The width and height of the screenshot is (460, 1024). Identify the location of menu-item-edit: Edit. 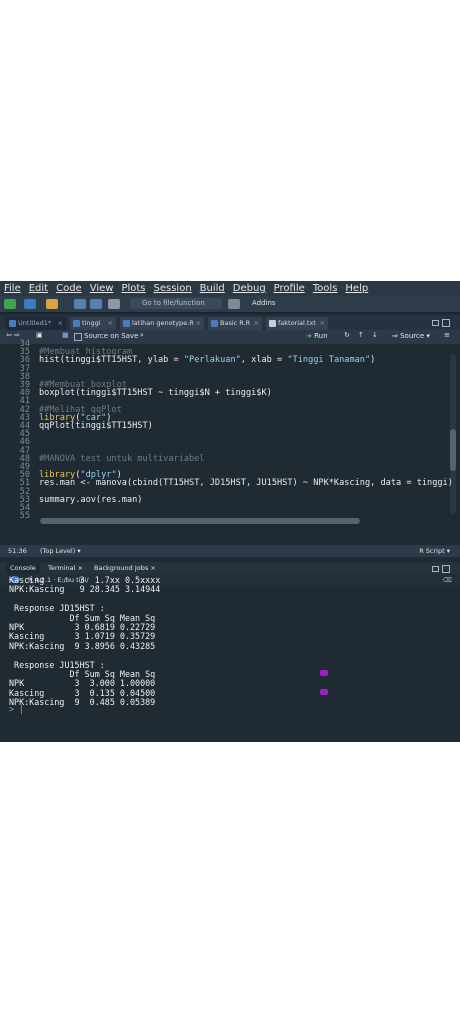
(38, 288).